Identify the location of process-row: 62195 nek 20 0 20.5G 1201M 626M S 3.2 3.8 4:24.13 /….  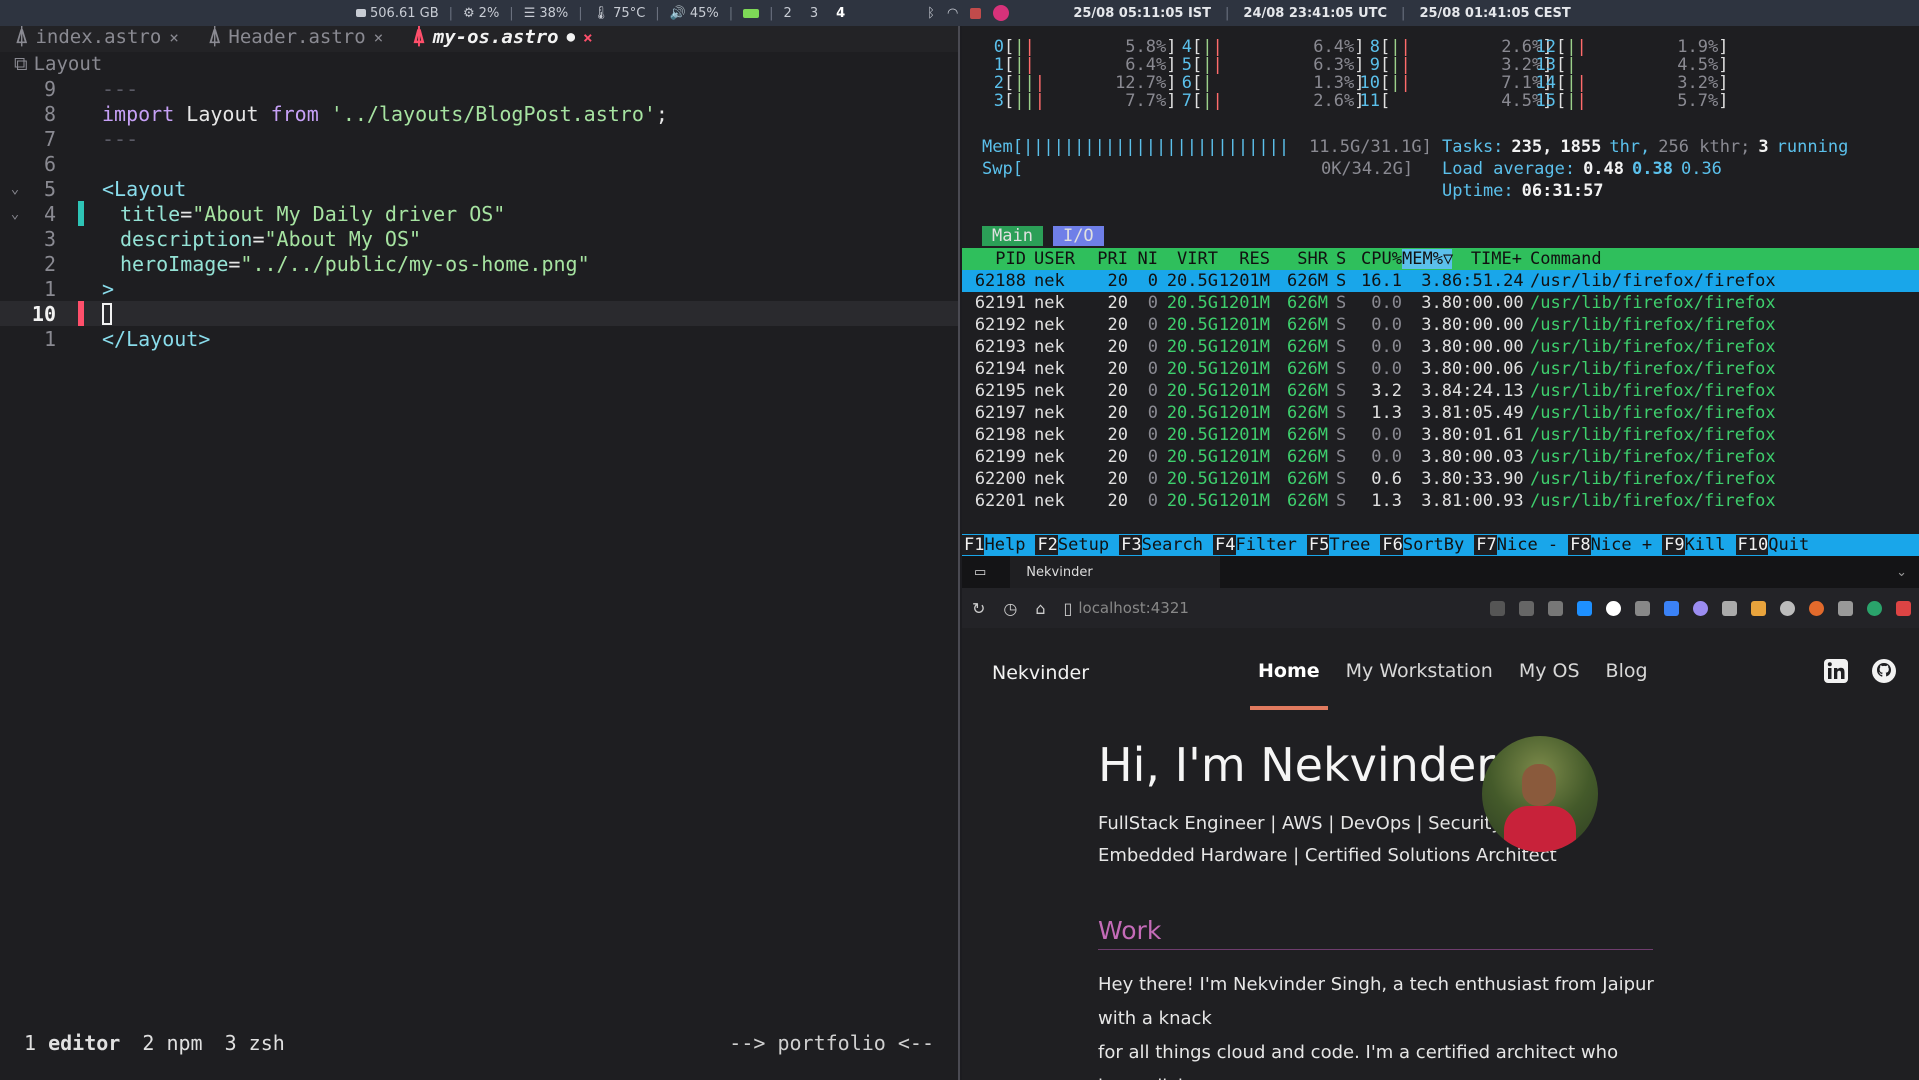
(1440, 391).